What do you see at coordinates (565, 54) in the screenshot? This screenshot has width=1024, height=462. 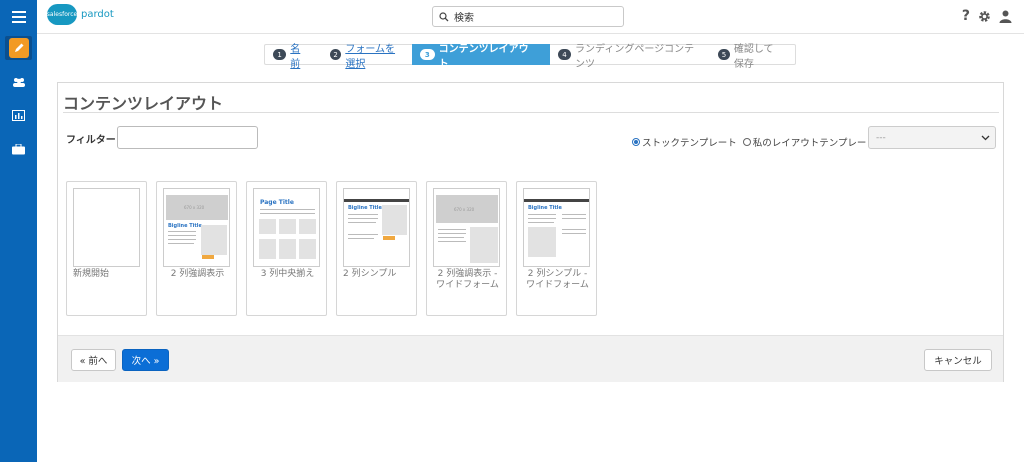 I see `step-number: 4` at bounding box center [565, 54].